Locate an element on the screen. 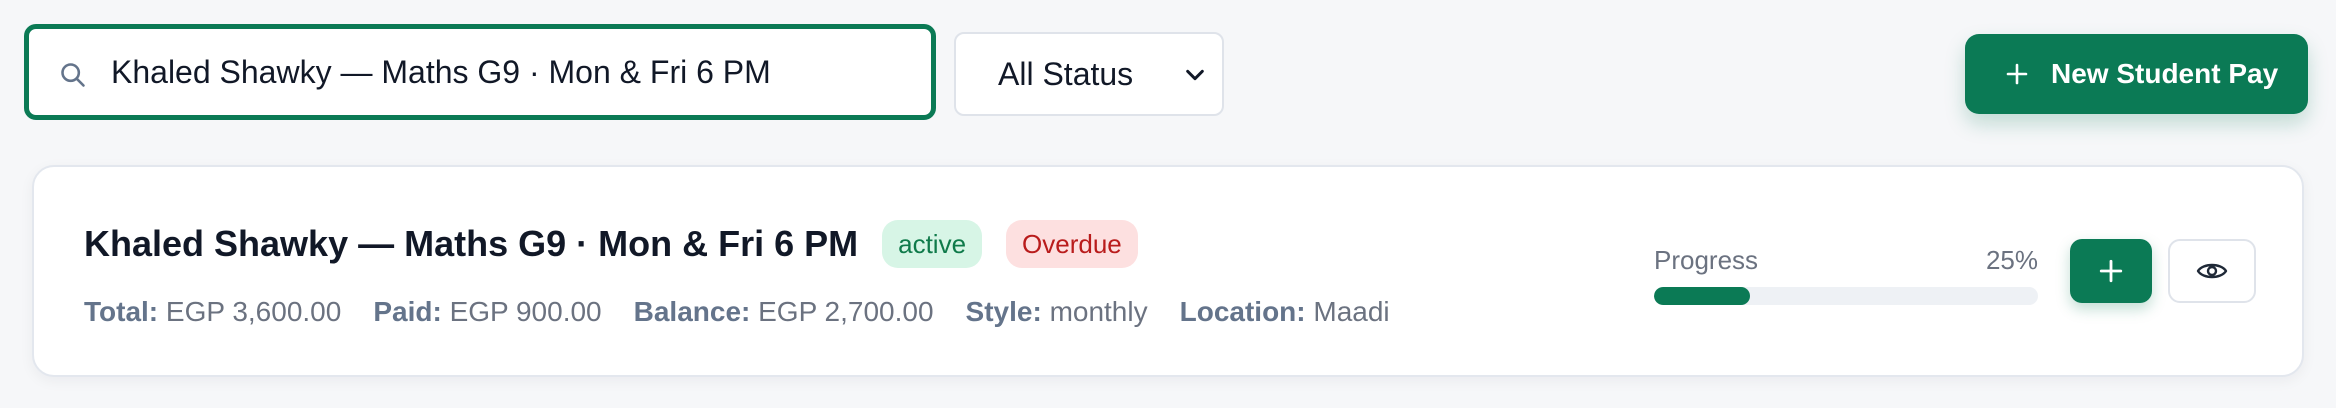  new-student-pay-button: New Student Pay is located at coordinates (2136, 74).